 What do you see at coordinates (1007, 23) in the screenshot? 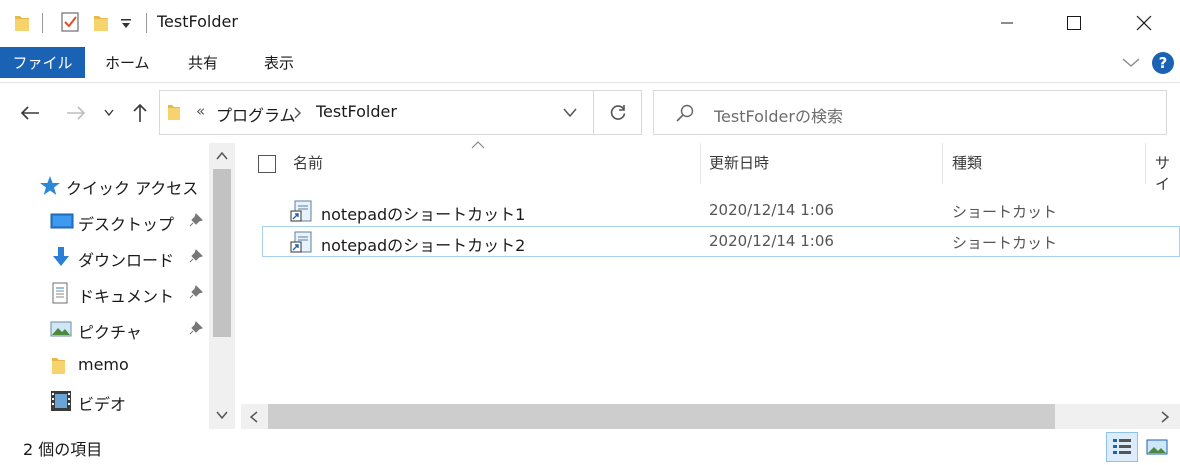
I see `minimize-button` at bounding box center [1007, 23].